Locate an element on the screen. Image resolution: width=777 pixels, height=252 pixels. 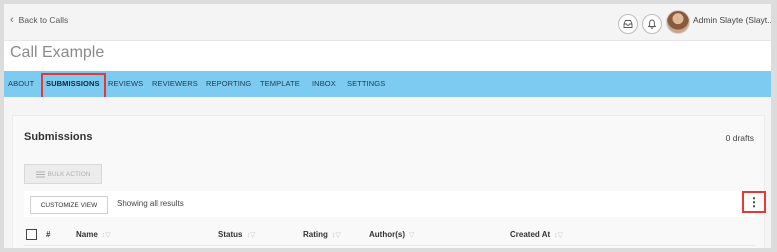
column-label: Name is located at coordinates (87, 234).